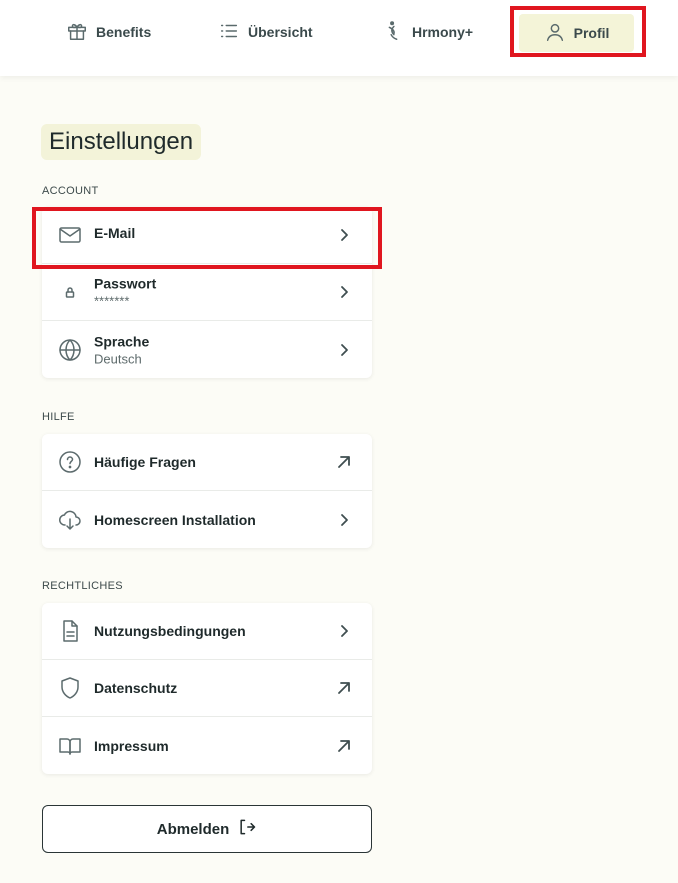  What do you see at coordinates (115, 233) in the screenshot?
I see `email-title: E-Mail` at bounding box center [115, 233].